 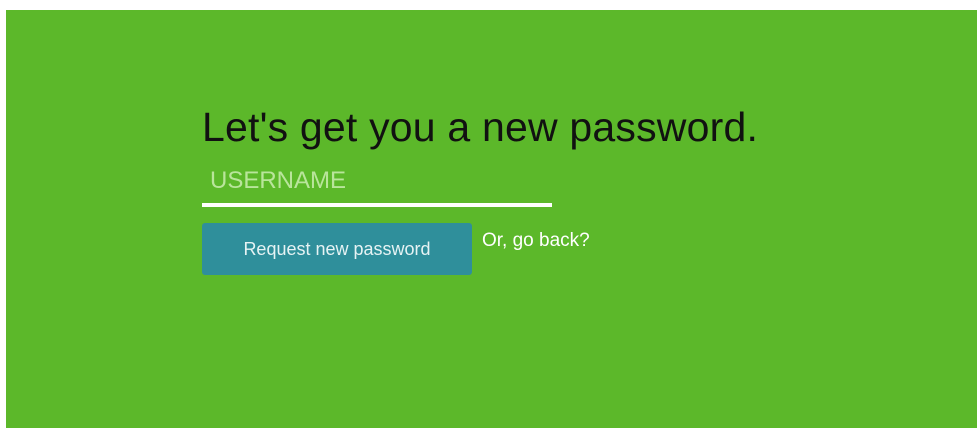 I want to click on username-field-wrapper, so click(x=377, y=187).